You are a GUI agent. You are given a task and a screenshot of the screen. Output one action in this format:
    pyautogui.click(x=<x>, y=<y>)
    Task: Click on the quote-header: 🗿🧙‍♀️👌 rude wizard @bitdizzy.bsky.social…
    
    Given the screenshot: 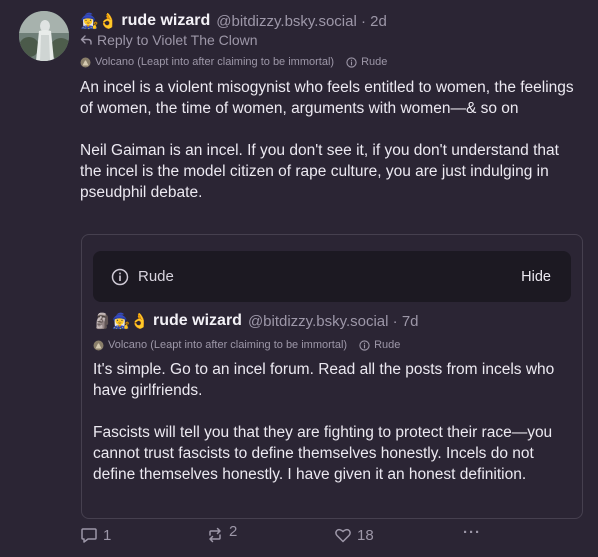 What is the action you would take?
    pyautogui.click(x=256, y=321)
    